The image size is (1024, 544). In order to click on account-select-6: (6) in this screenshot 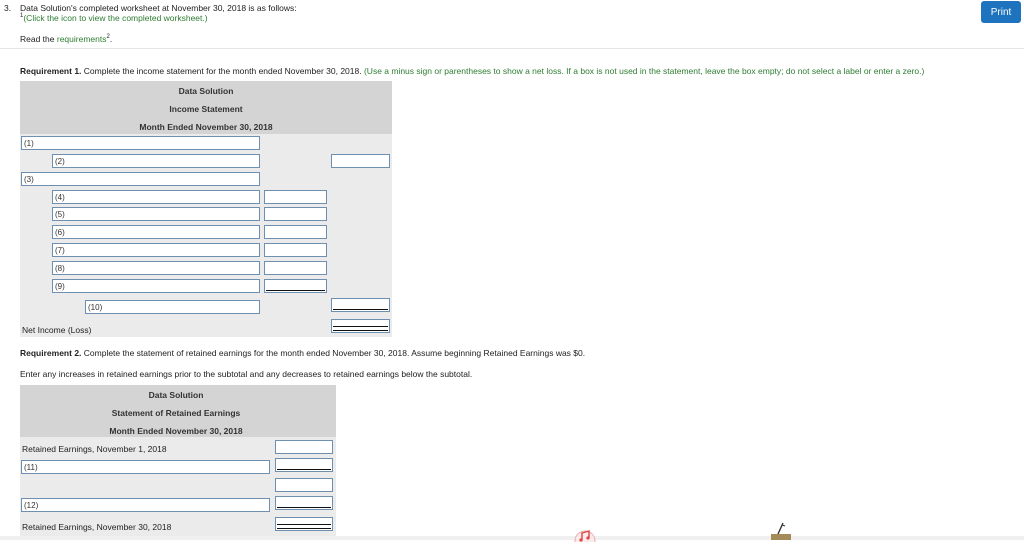, I will do `click(156, 232)`.